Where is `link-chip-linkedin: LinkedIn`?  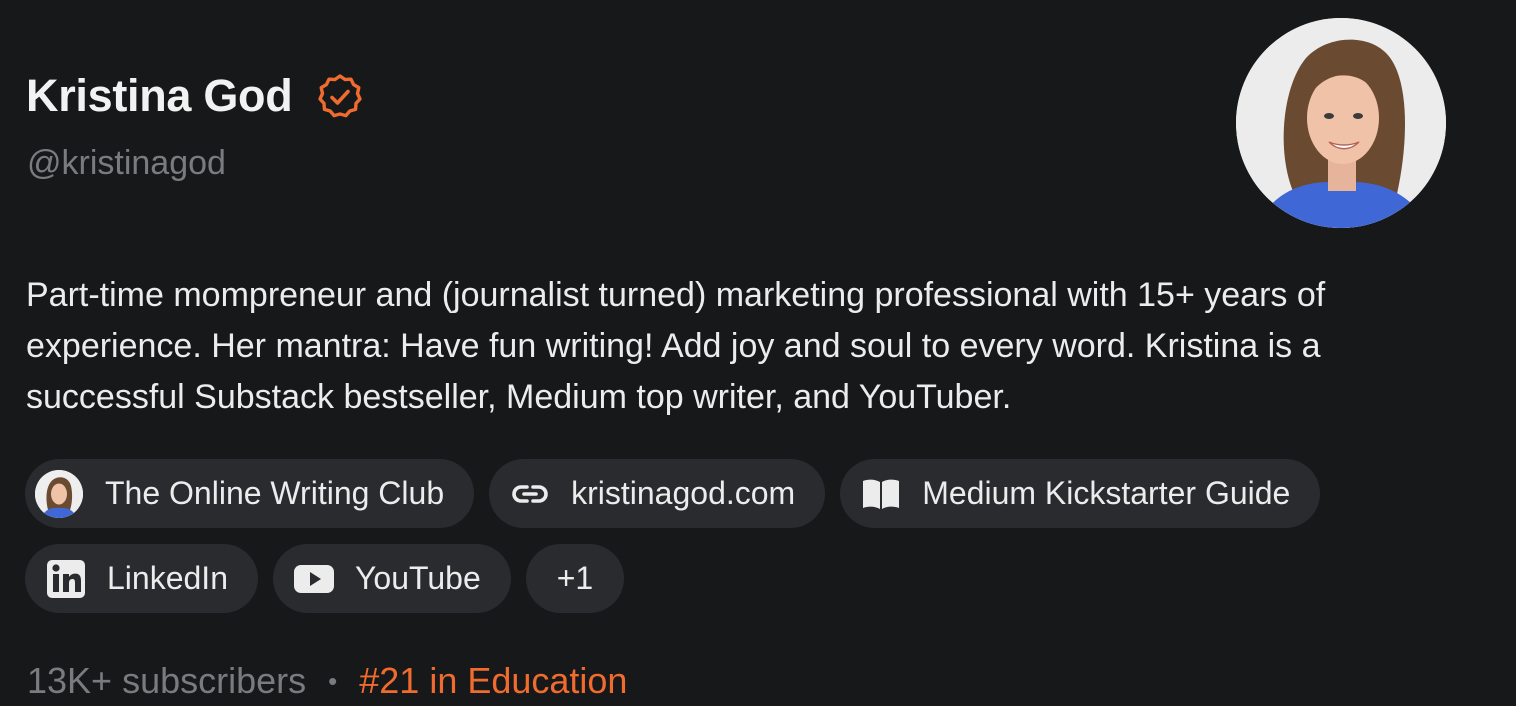 link-chip-linkedin: LinkedIn is located at coordinates (141, 578).